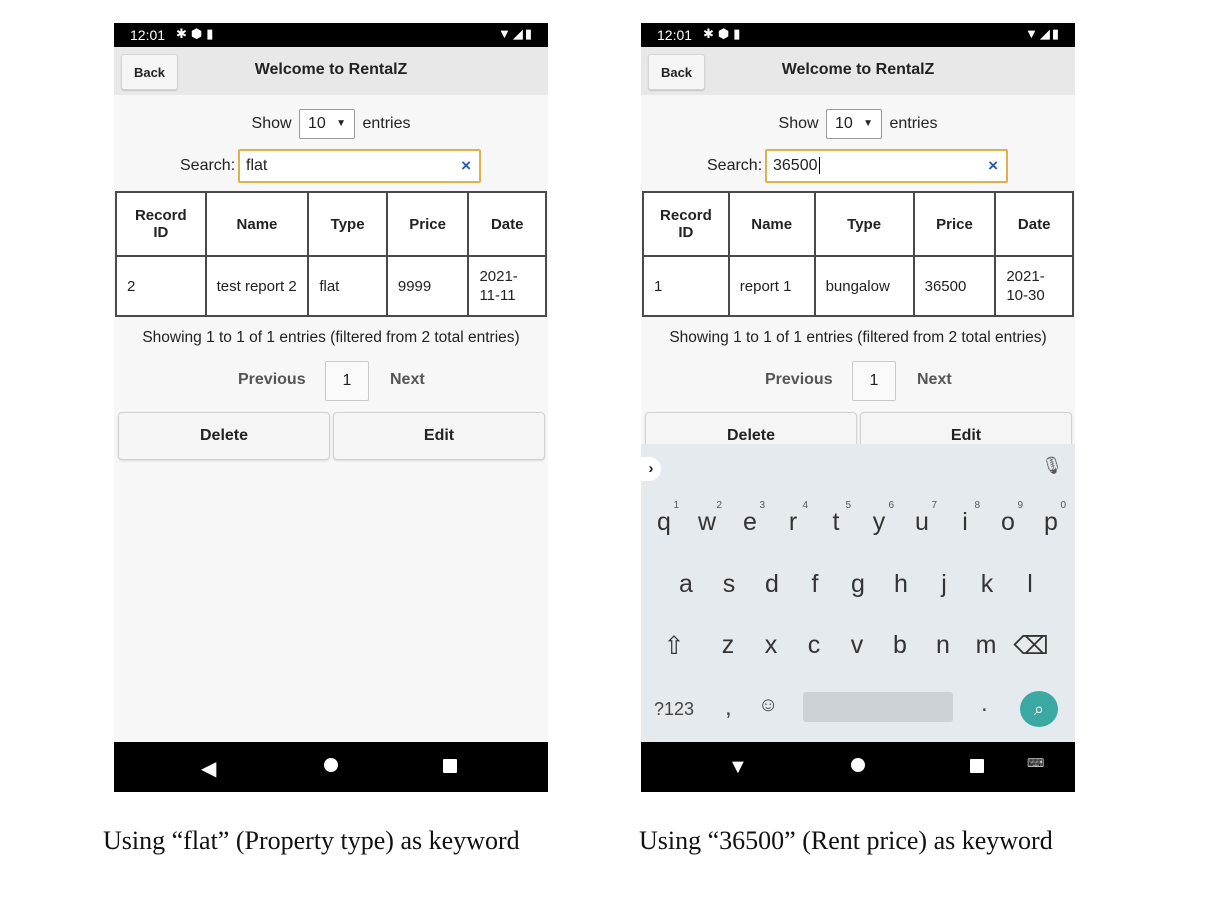 The image size is (1212, 914). Describe the element at coordinates (518, 33) in the screenshot. I see `signal-icon: ◢` at that location.